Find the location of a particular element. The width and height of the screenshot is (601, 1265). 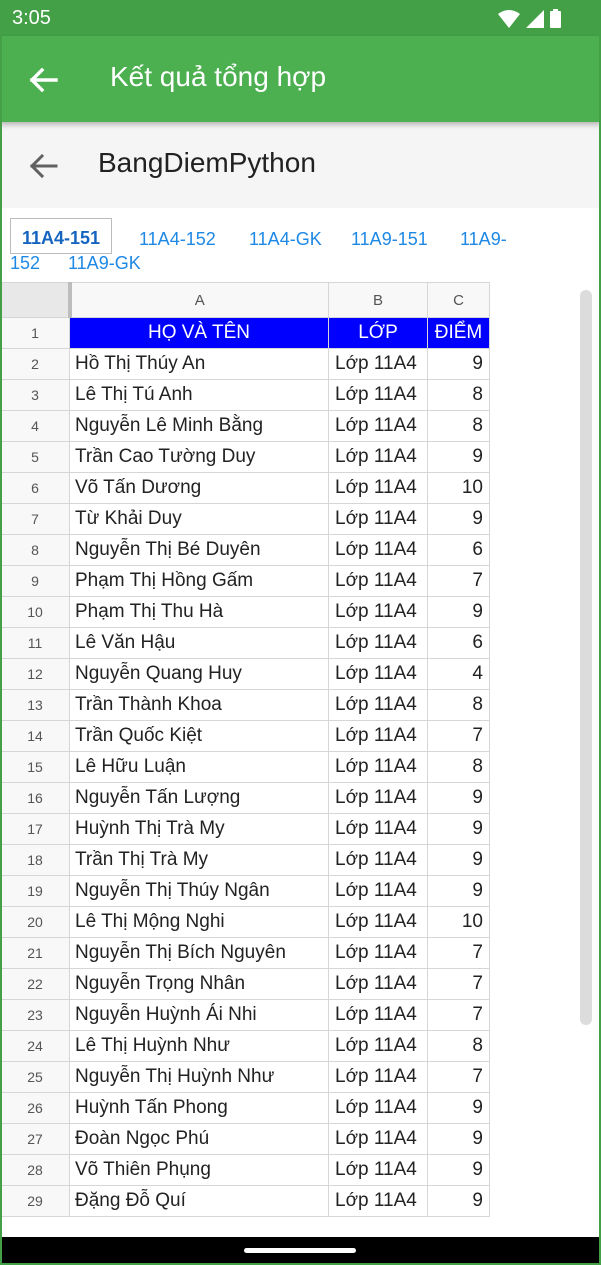

name-cell: Võ Tấn Dương is located at coordinates (199, 488).